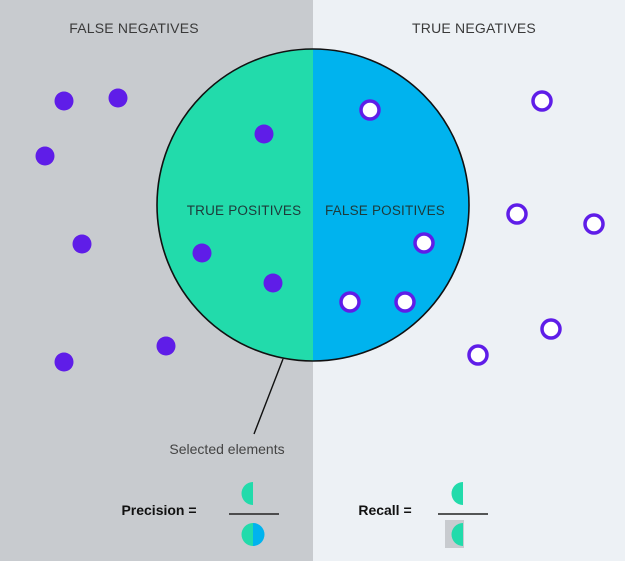  What do you see at coordinates (158, 510) in the screenshot?
I see `precision-label: Precision =` at bounding box center [158, 510].